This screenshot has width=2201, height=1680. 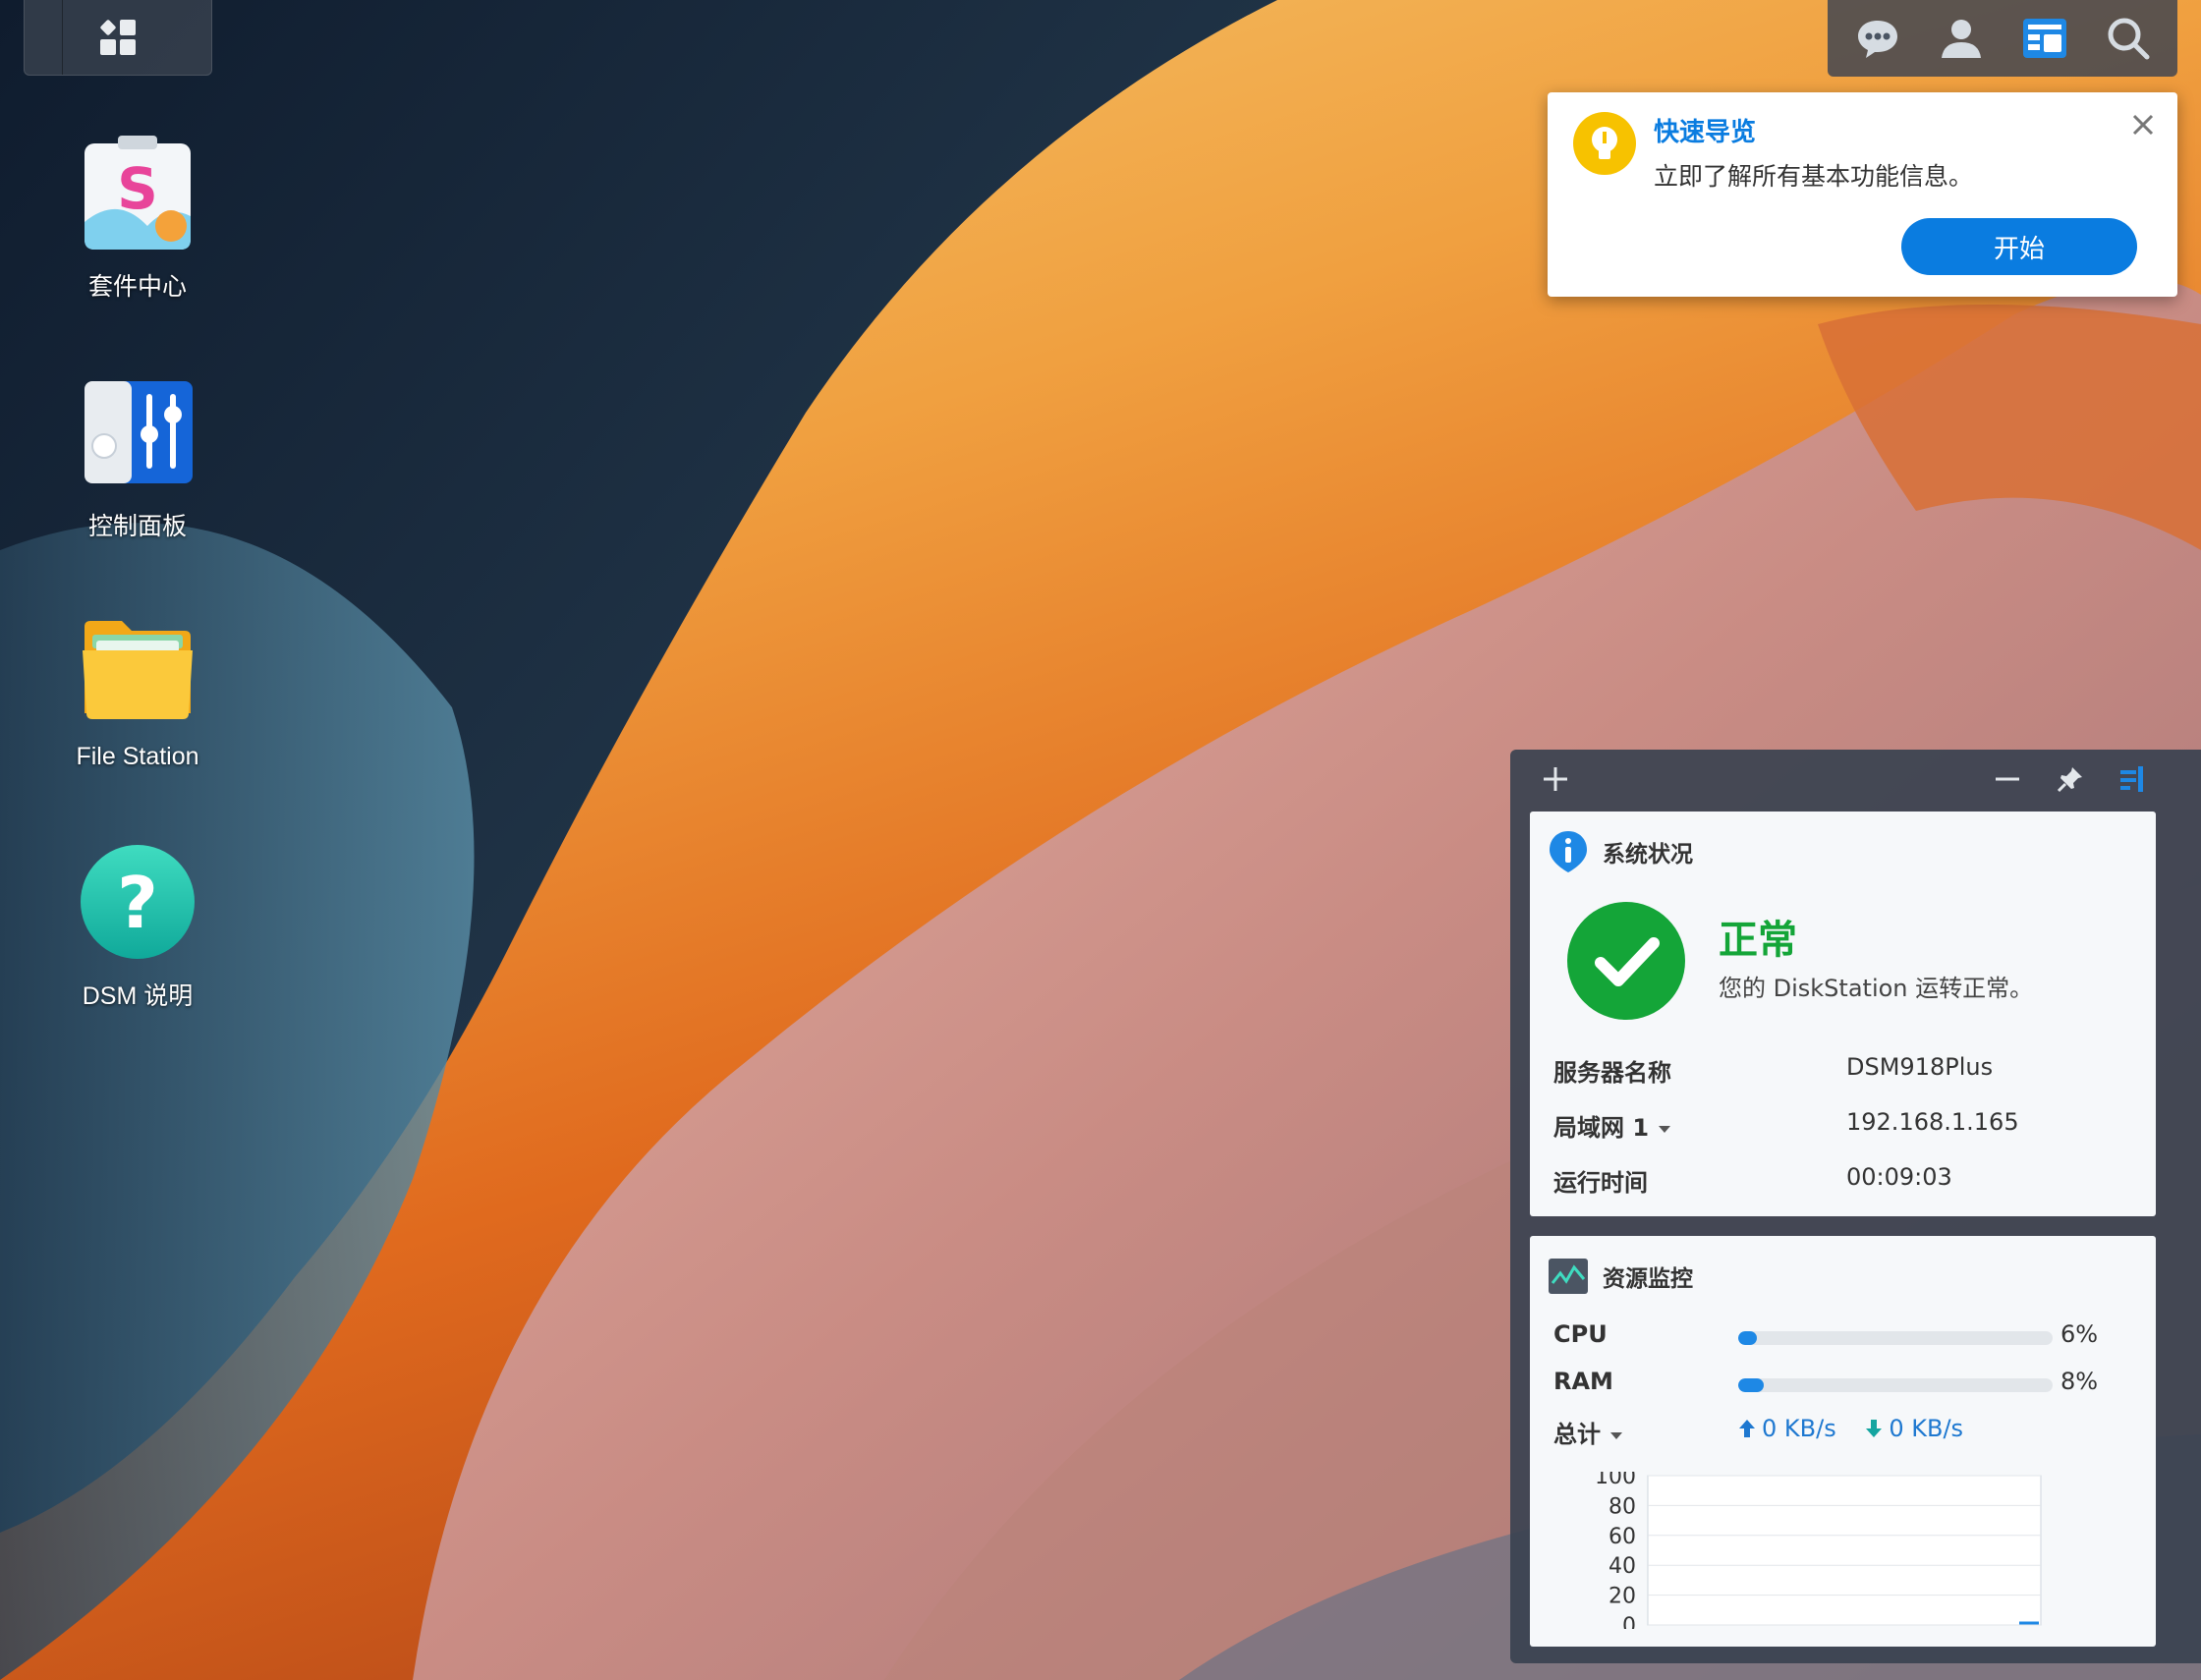 I want to click on user-icon, so click(x=1961, y=39).